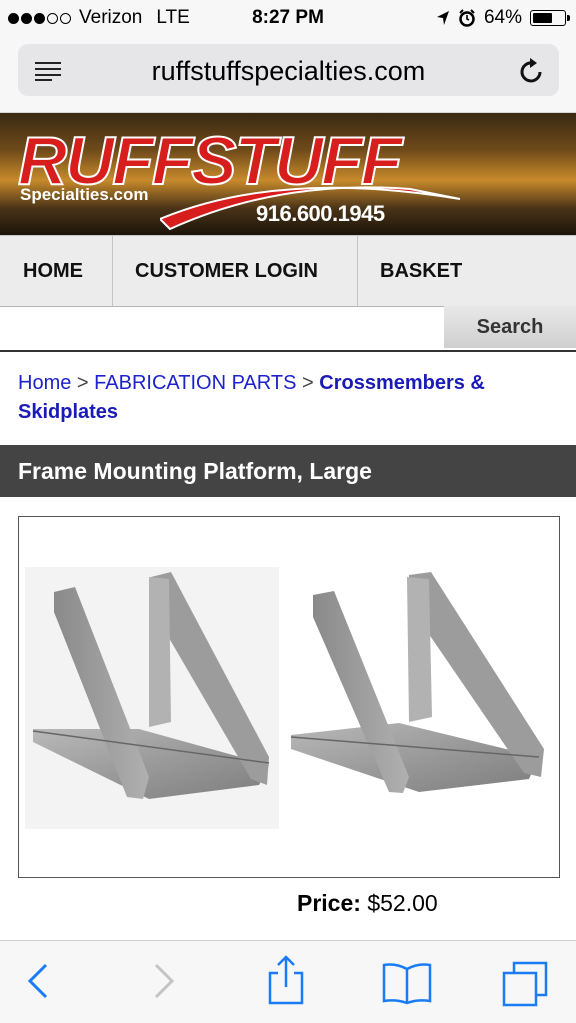 The image size is (576, 1023). What do you see at coordinates (467, 271) in the screenshot?
I see `nav-basket: BASKET` at bounding box center [467, 271].